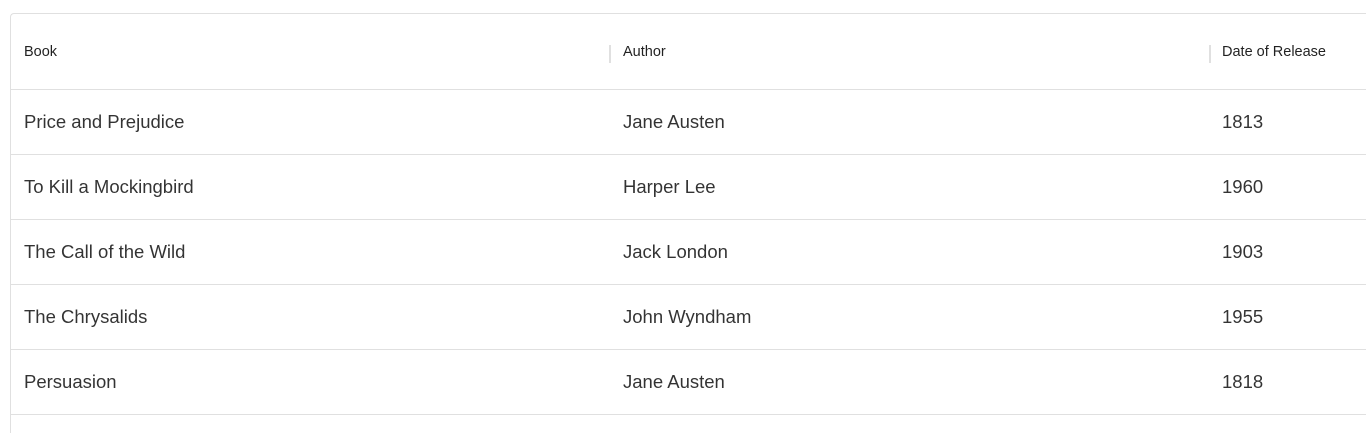  What do you see at coordinates (1242, 252) in the screenshot?
I see `release-date-cell: 1903` at bounding box center [1242, 252].